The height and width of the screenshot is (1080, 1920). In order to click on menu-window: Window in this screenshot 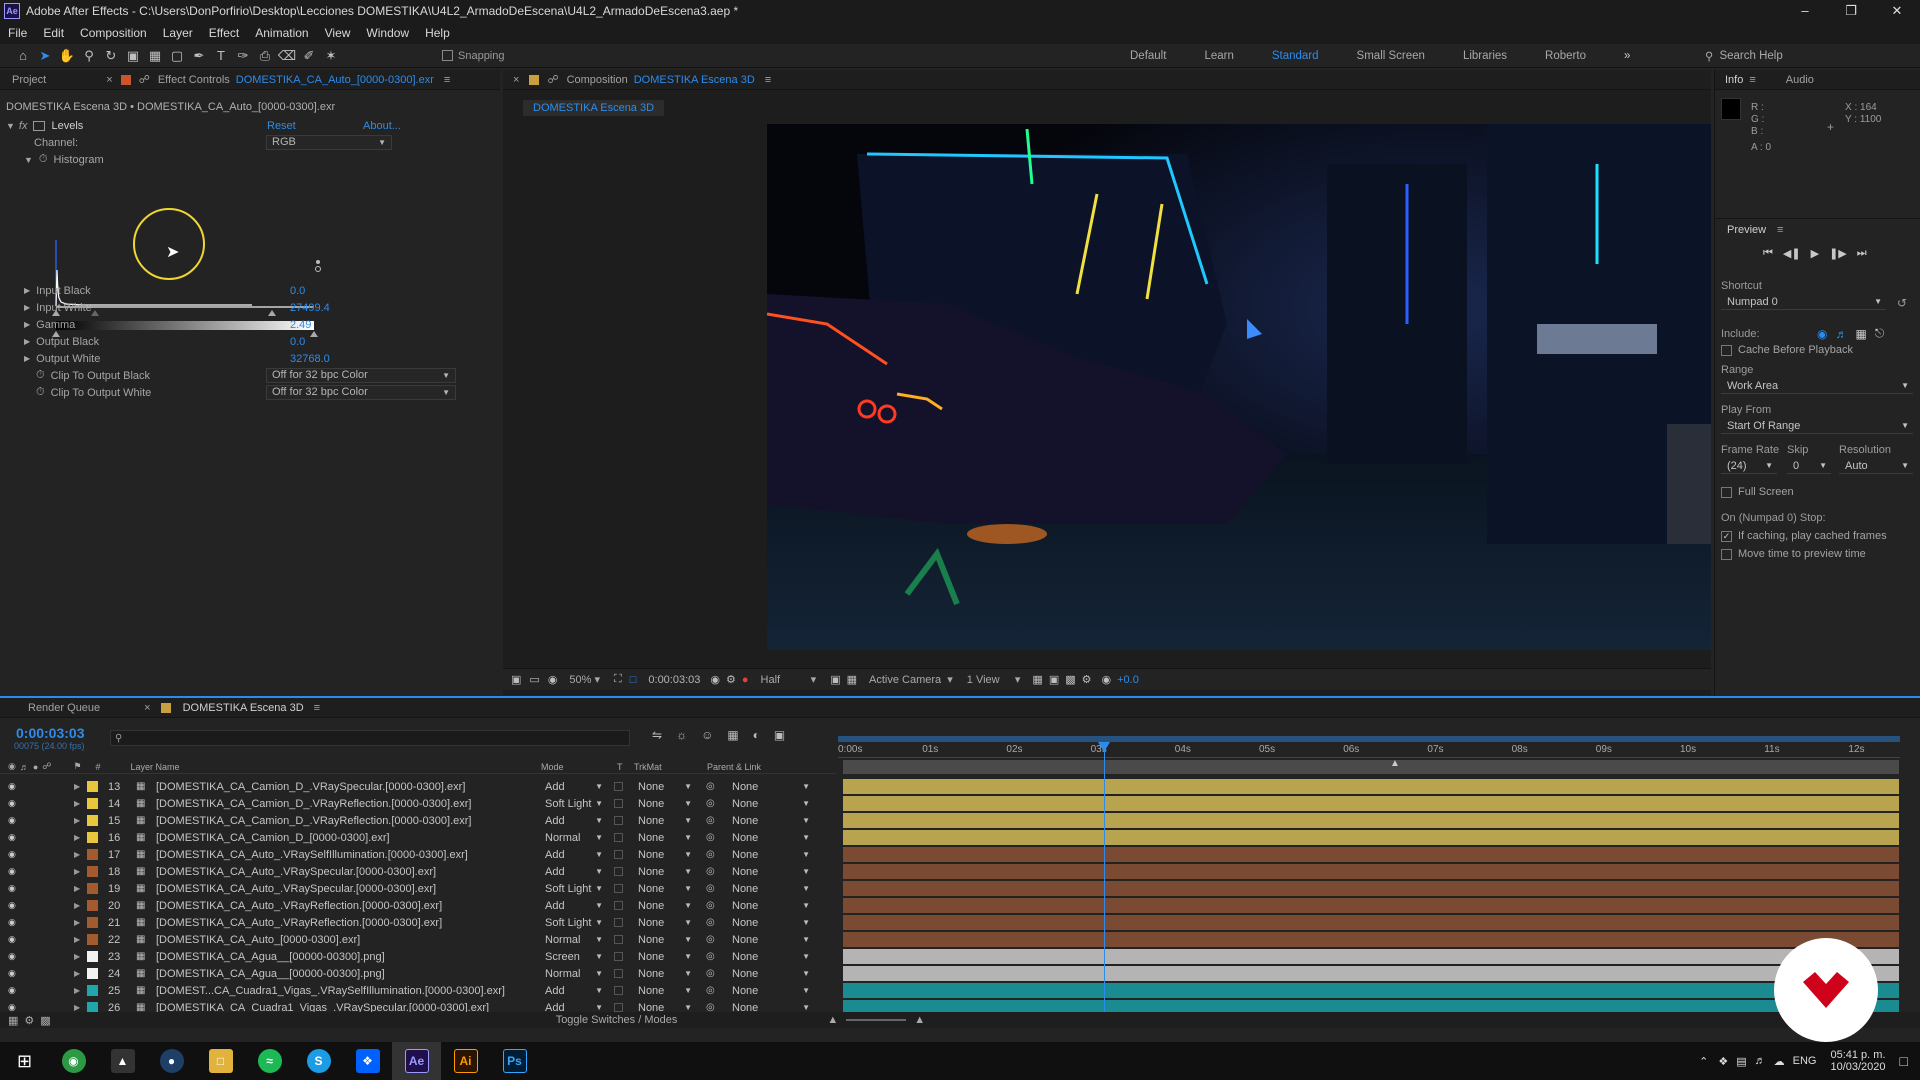, I will do `click(387, 33)`.